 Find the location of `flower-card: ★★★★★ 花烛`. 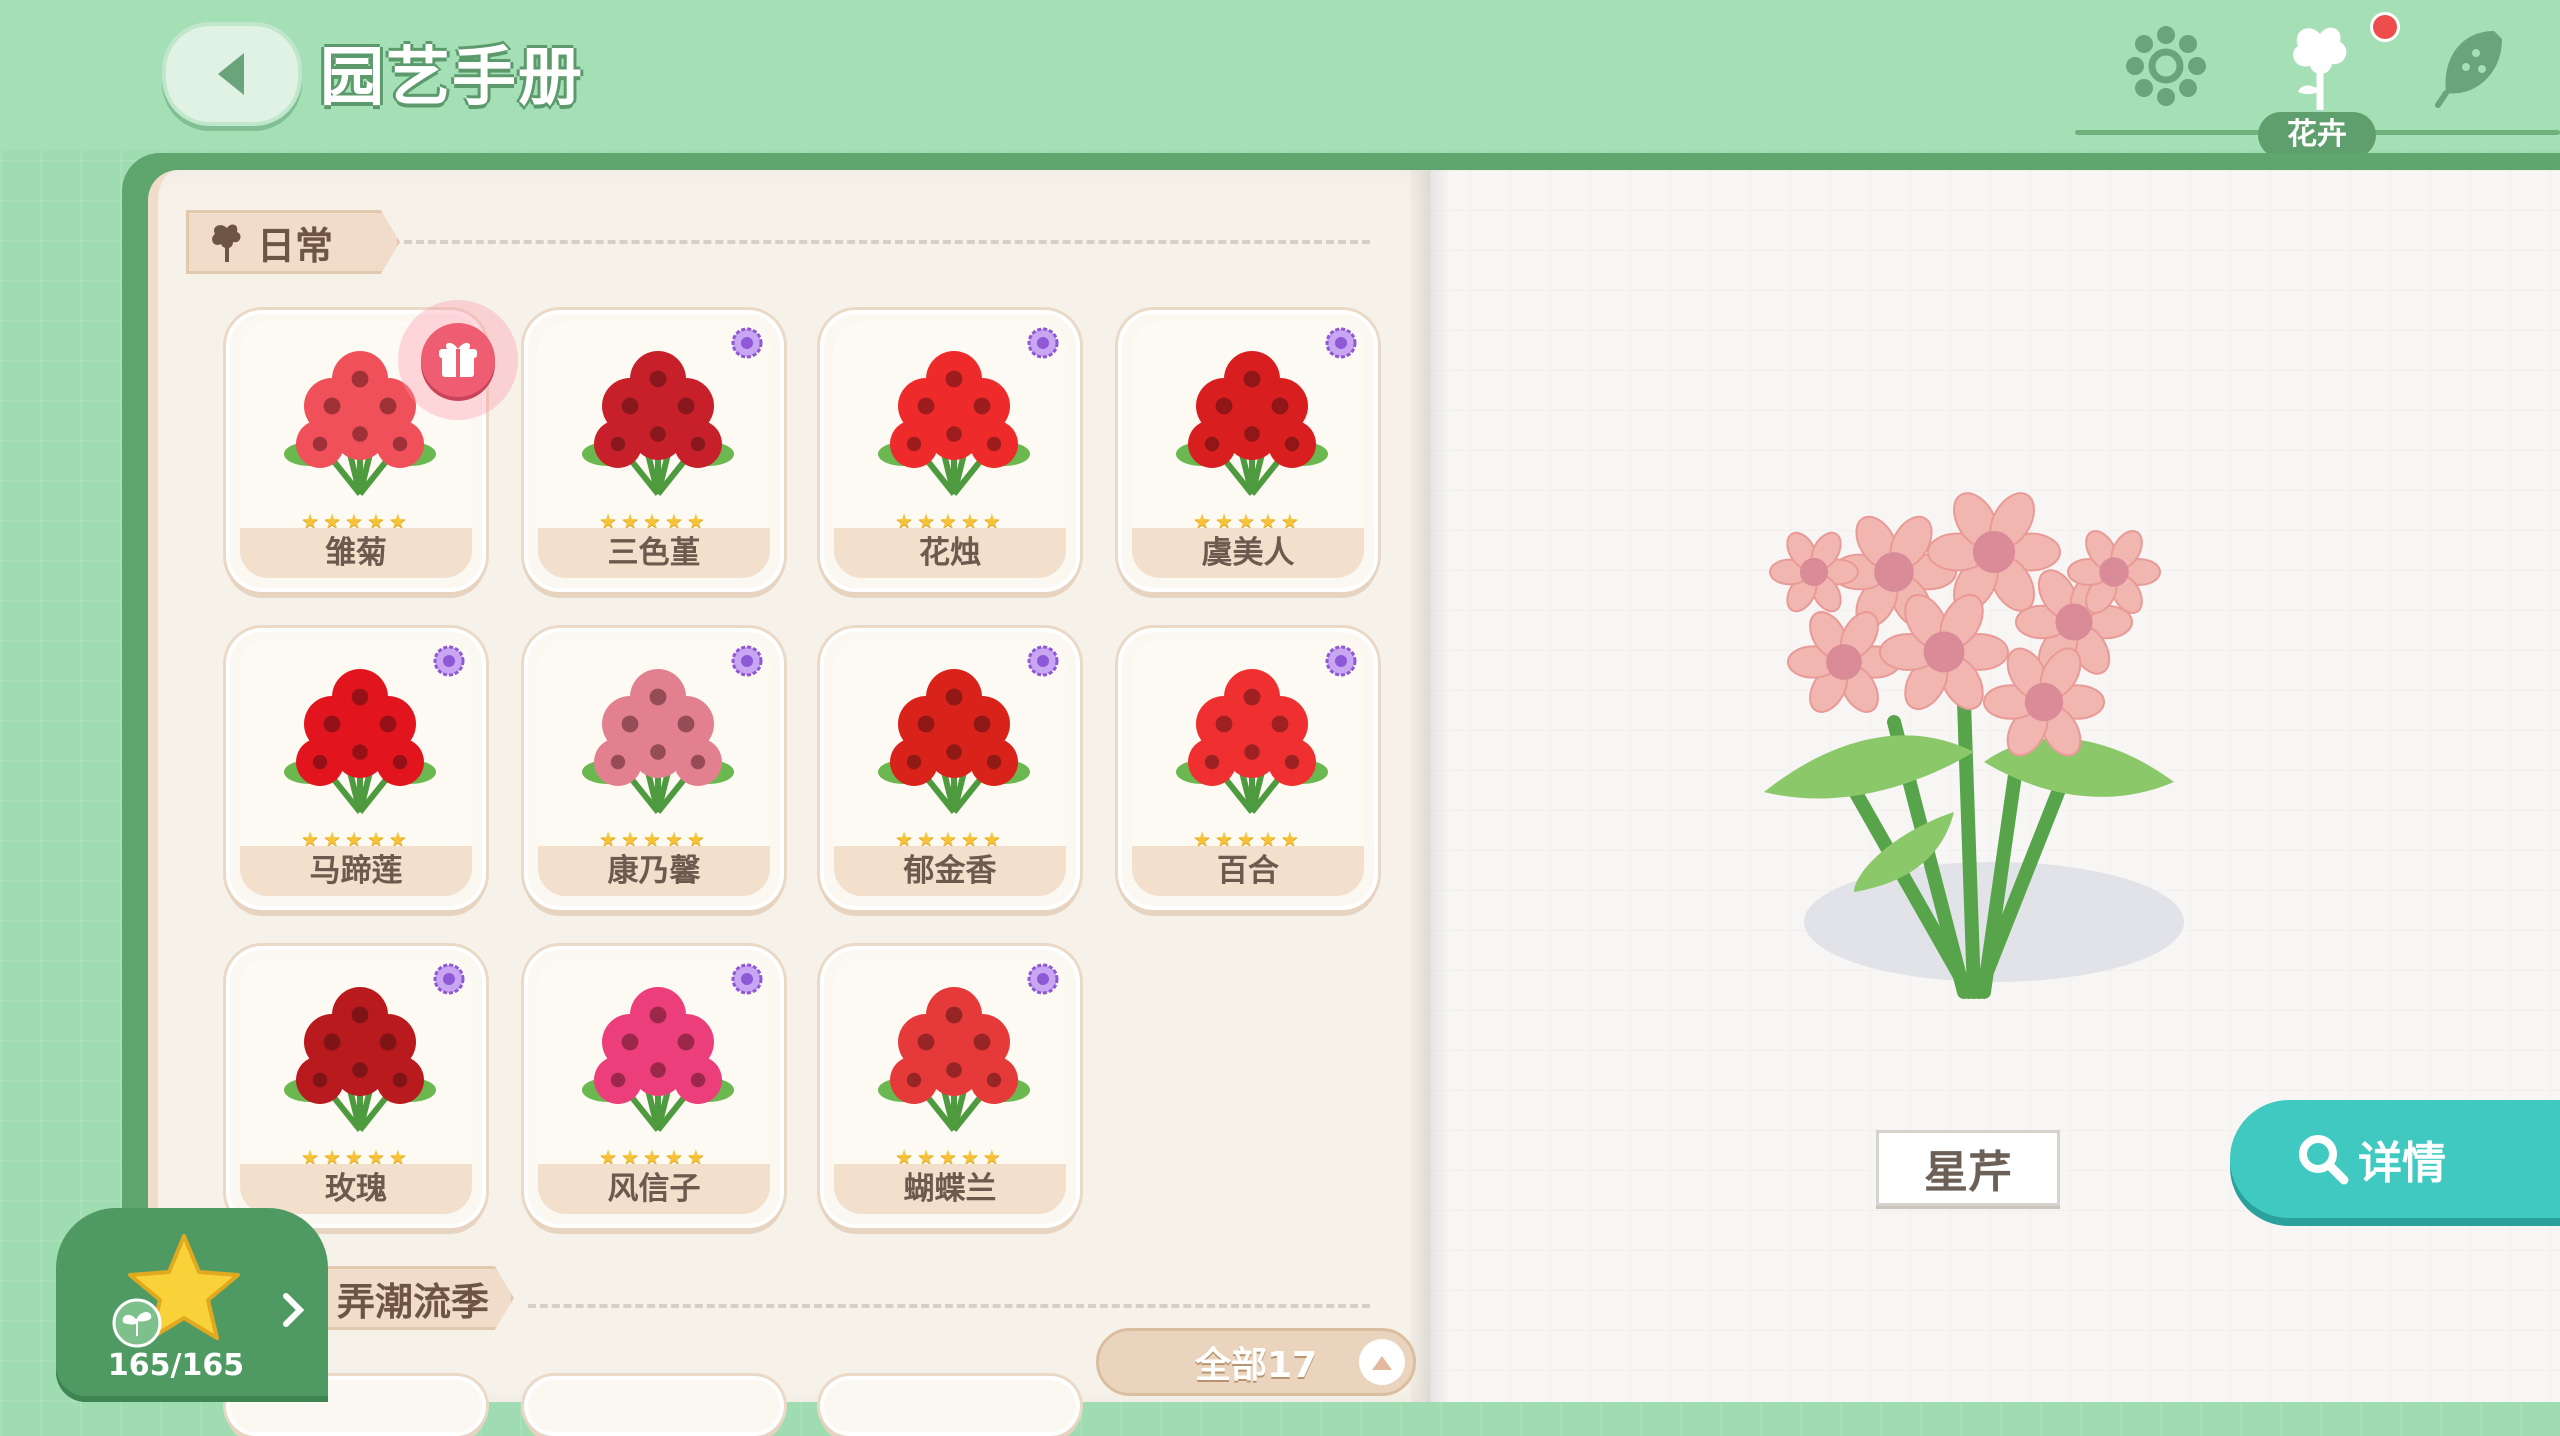

flower-card: ★★★★★ 花烛 is located at coordinates (950, 451).